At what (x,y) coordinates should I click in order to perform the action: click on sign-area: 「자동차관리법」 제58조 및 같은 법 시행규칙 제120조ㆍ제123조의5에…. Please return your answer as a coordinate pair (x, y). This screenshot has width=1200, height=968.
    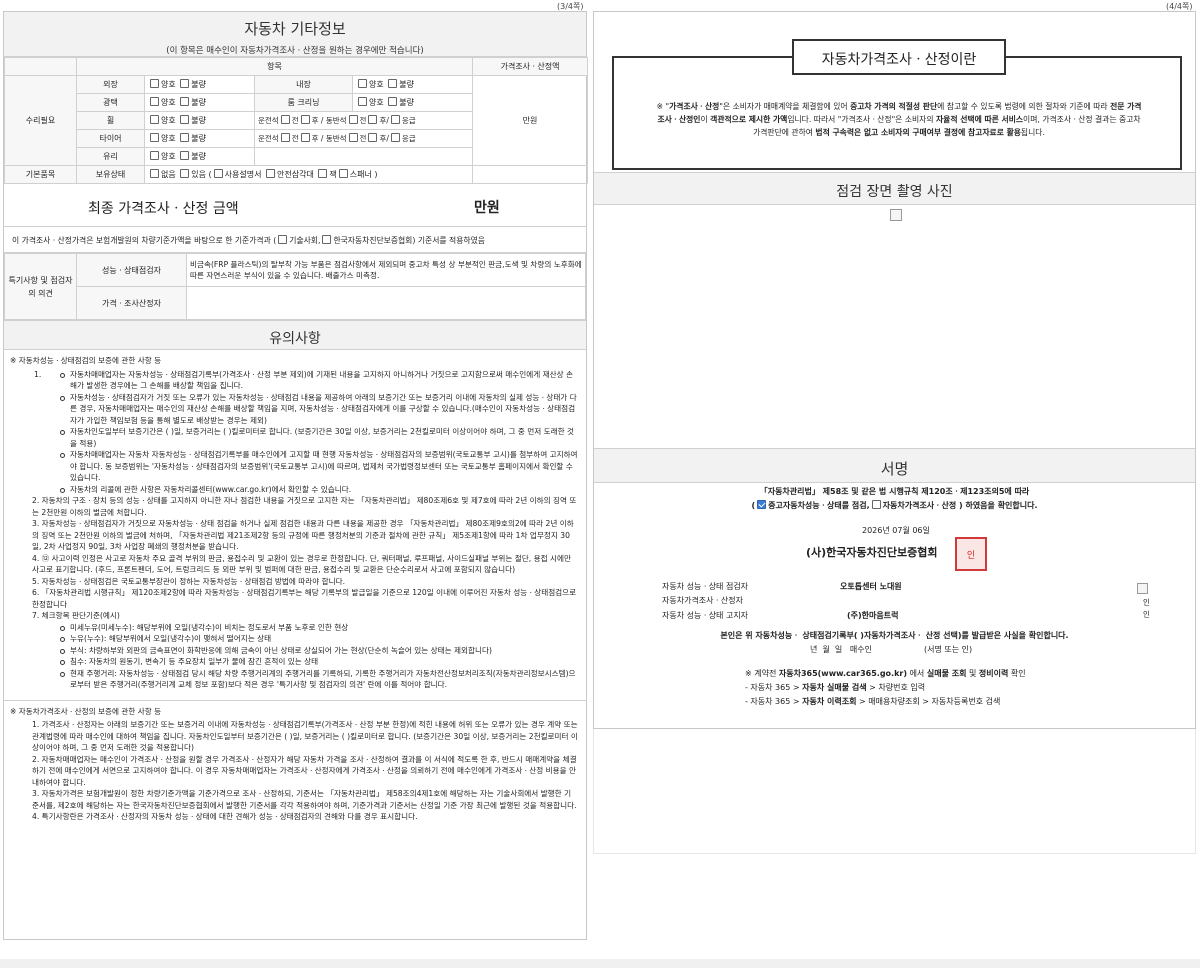
    Looking at the image, I should click on (894, 606).